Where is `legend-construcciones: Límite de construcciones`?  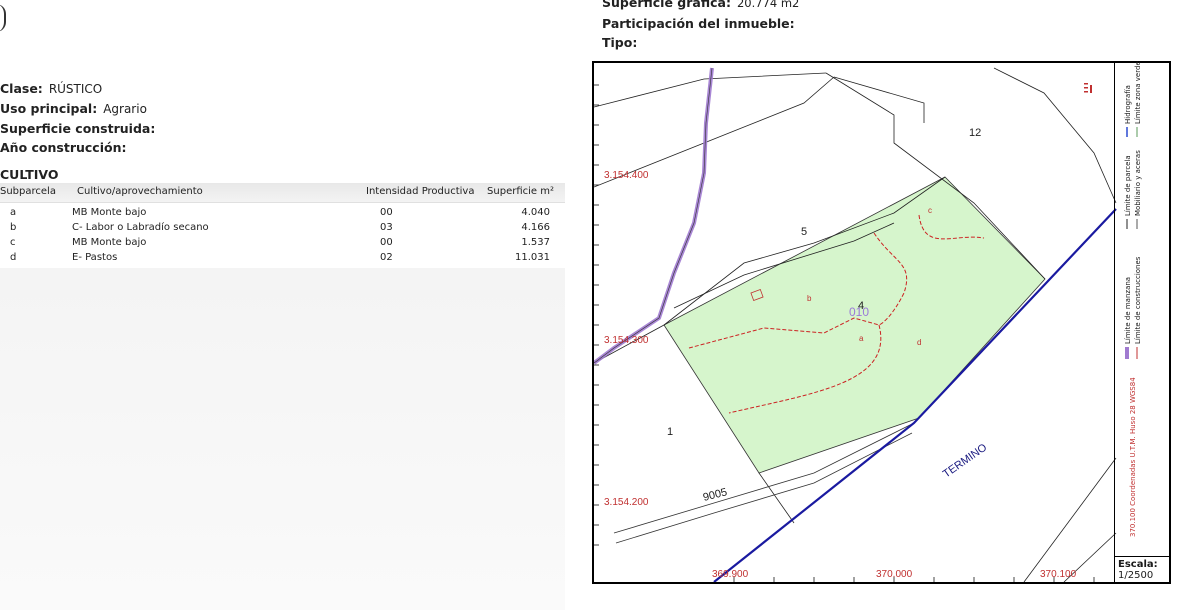
legend-construcciones: Límite de construcciones is located at coordinates (1138, 300).